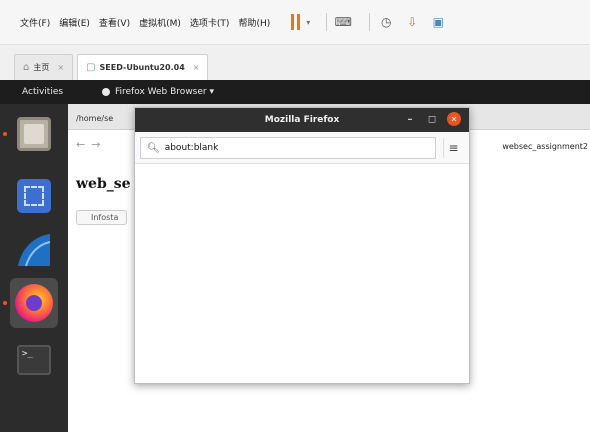 The image size is (590, 432). Describe the element at coordinates (26, 67) in the screenshot. I see `home-icon: ⌂` at that location.